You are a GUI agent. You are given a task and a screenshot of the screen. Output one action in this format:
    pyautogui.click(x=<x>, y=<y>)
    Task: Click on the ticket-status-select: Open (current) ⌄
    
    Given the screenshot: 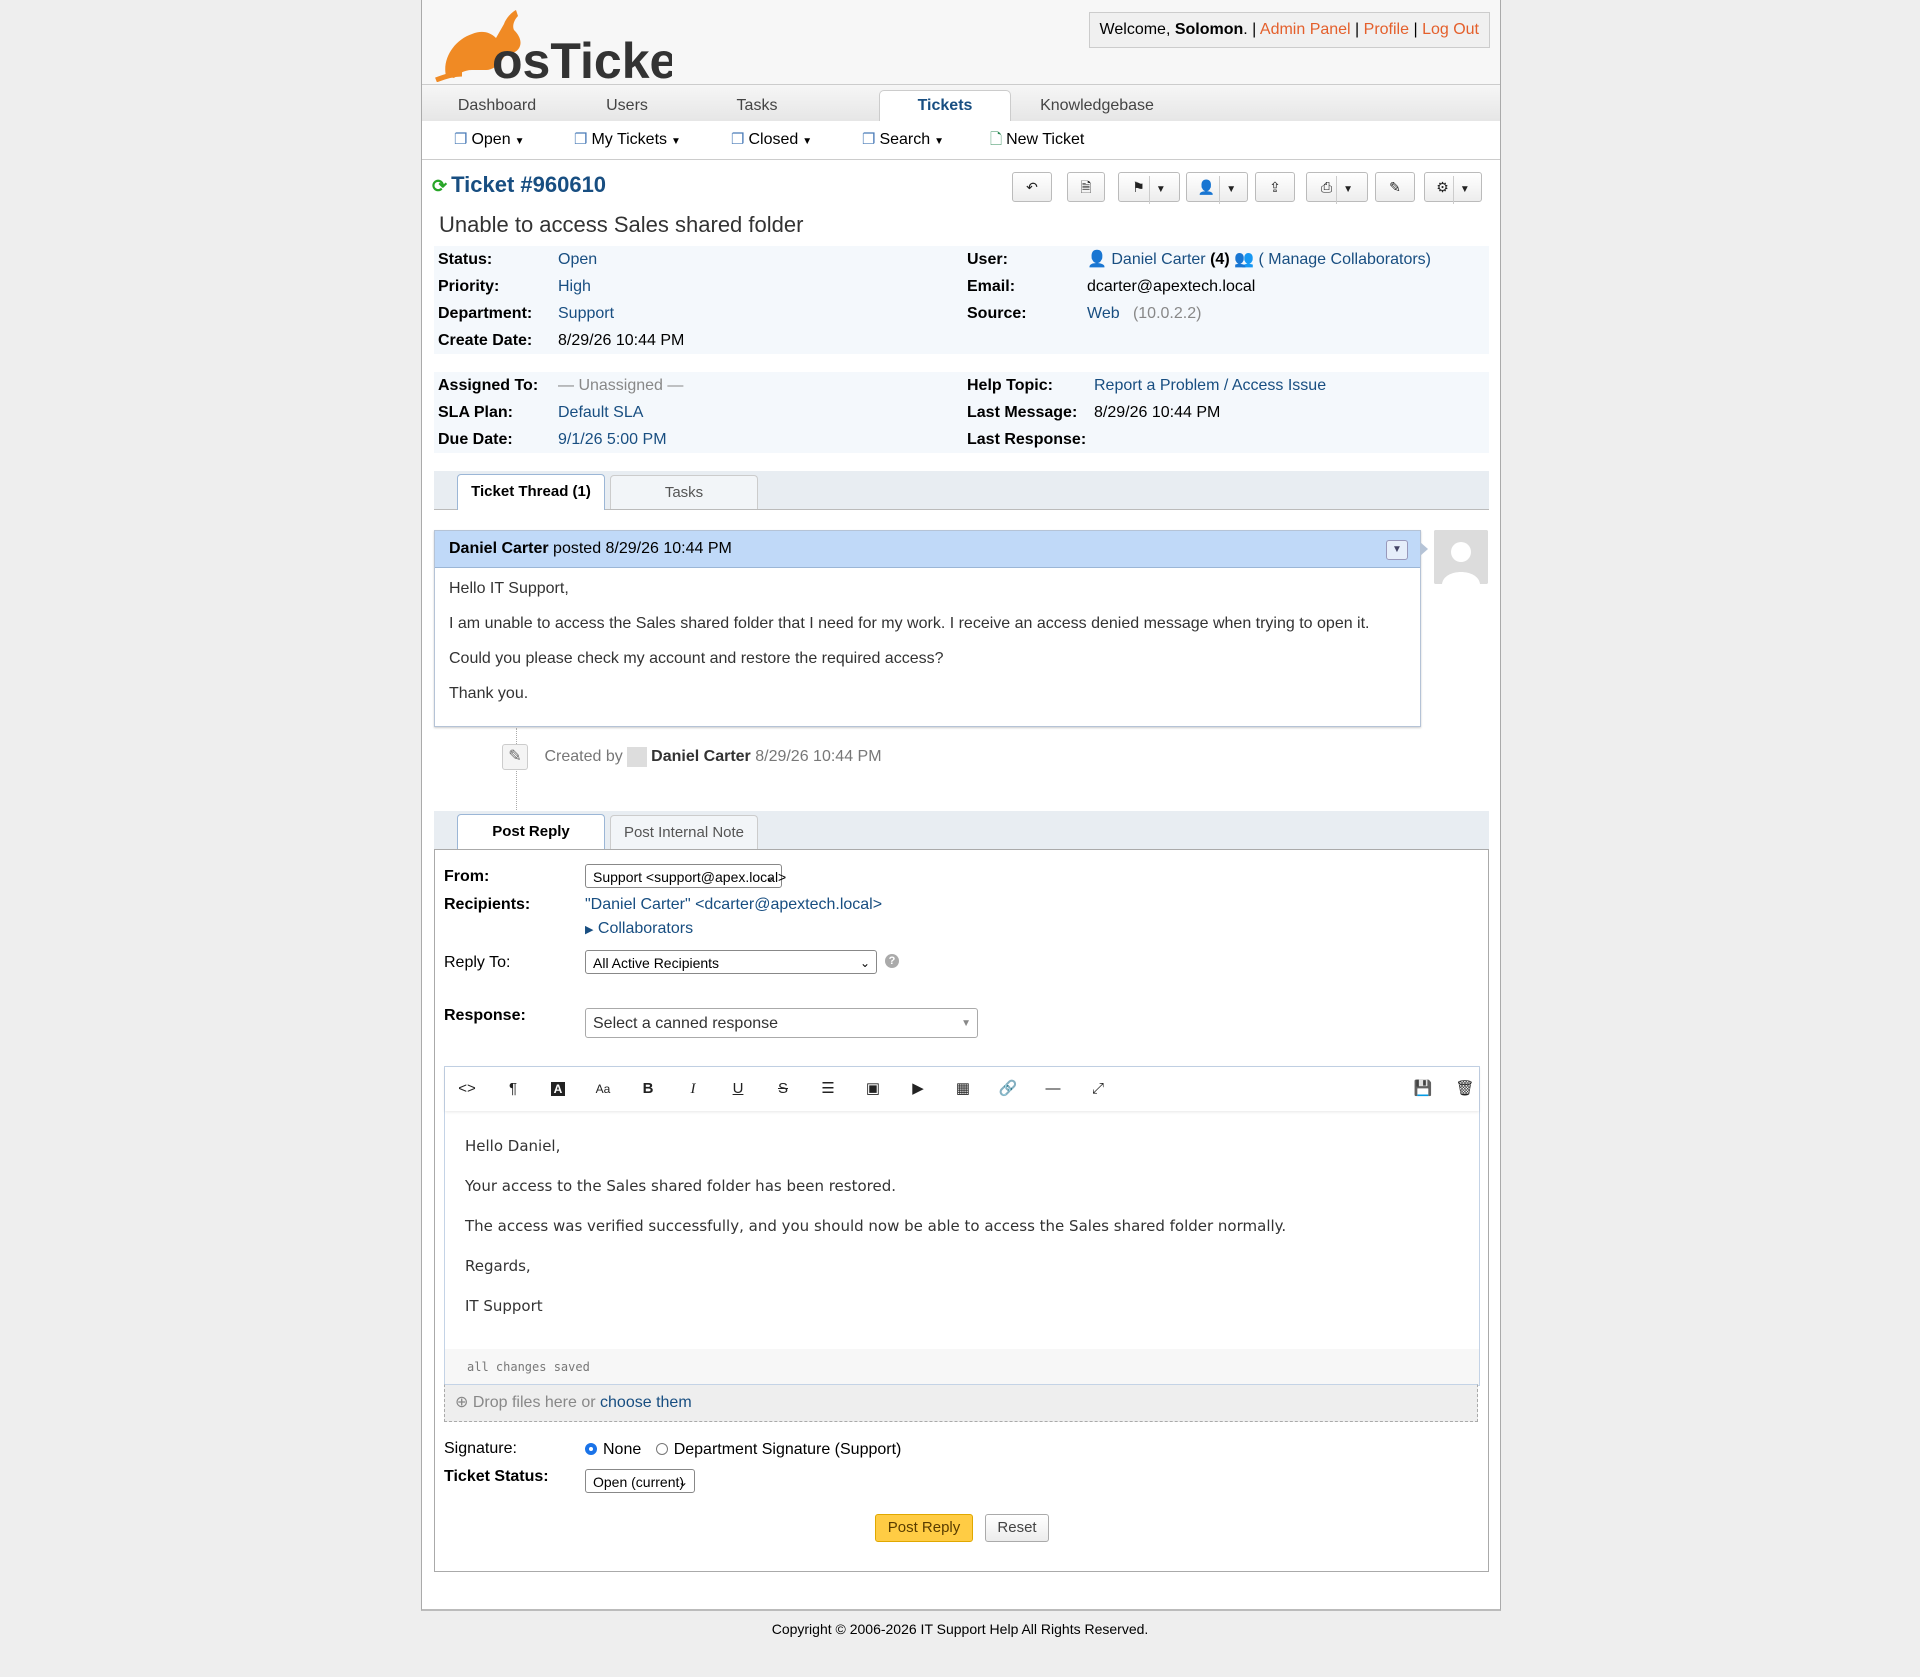 What is the action you would take?
    pyautogui.click(x=640, y=1481)
    